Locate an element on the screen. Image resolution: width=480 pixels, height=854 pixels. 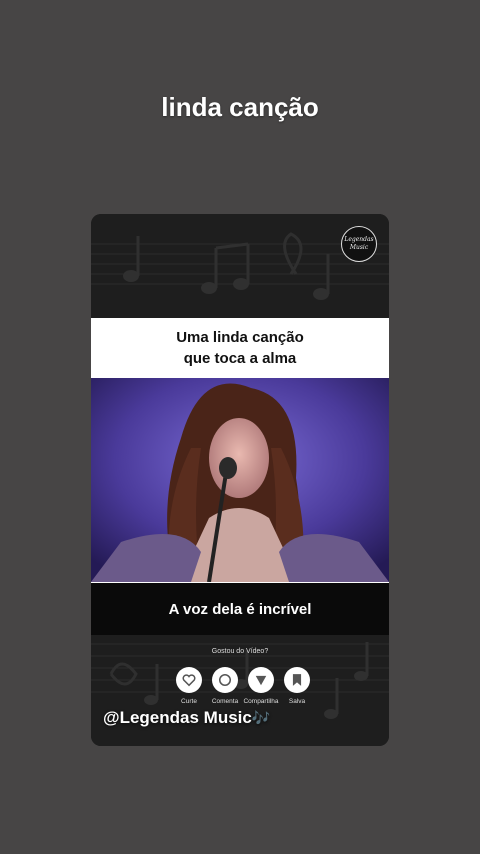
top-caption-line2: que toca a alma is located at coordinates (240, 358).